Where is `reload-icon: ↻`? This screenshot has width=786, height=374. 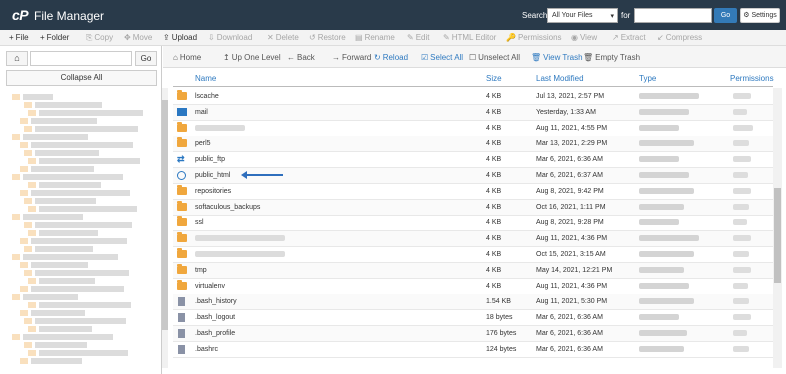 reload-icon: ↻ is located at coordinates (377, 57).